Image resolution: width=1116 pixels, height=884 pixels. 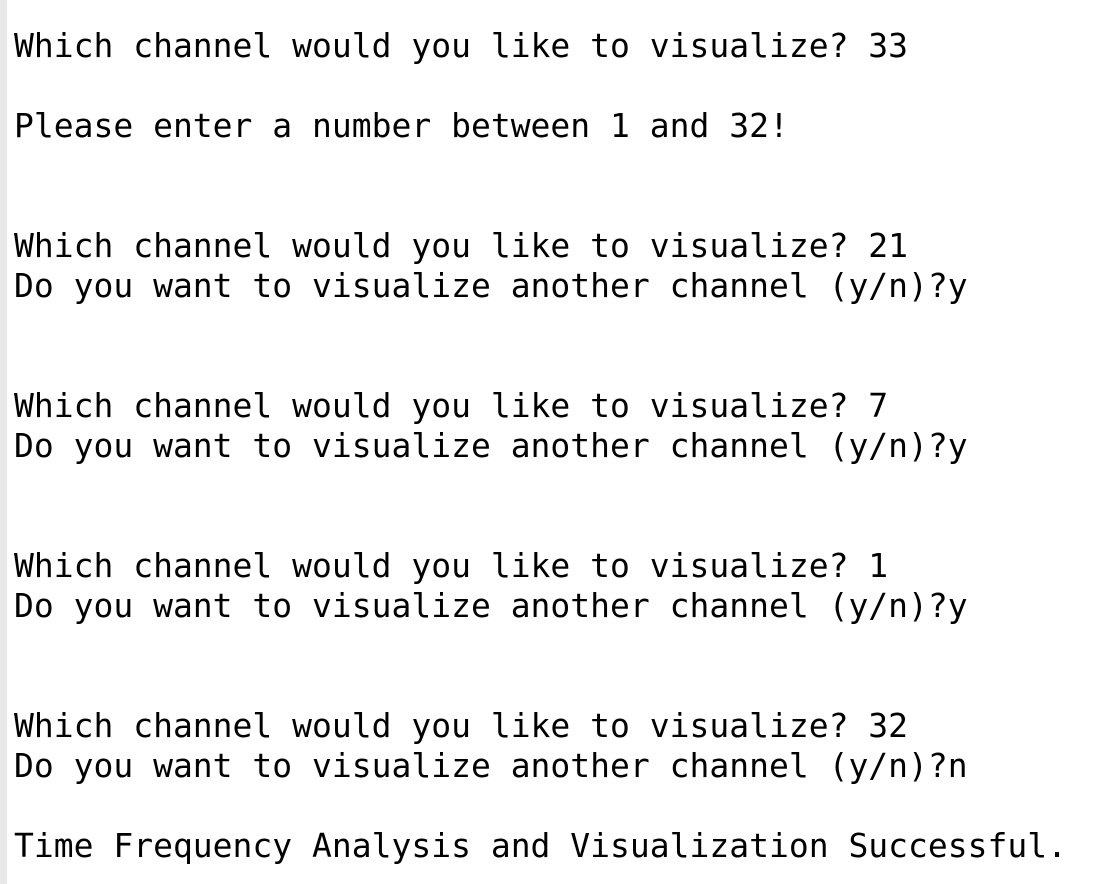 What do you see at coordinates (401, 125) in the screenshot?
I see `console-line-error-message: Please enter a number between 1 and 32!` at bounding box center [401, 125].